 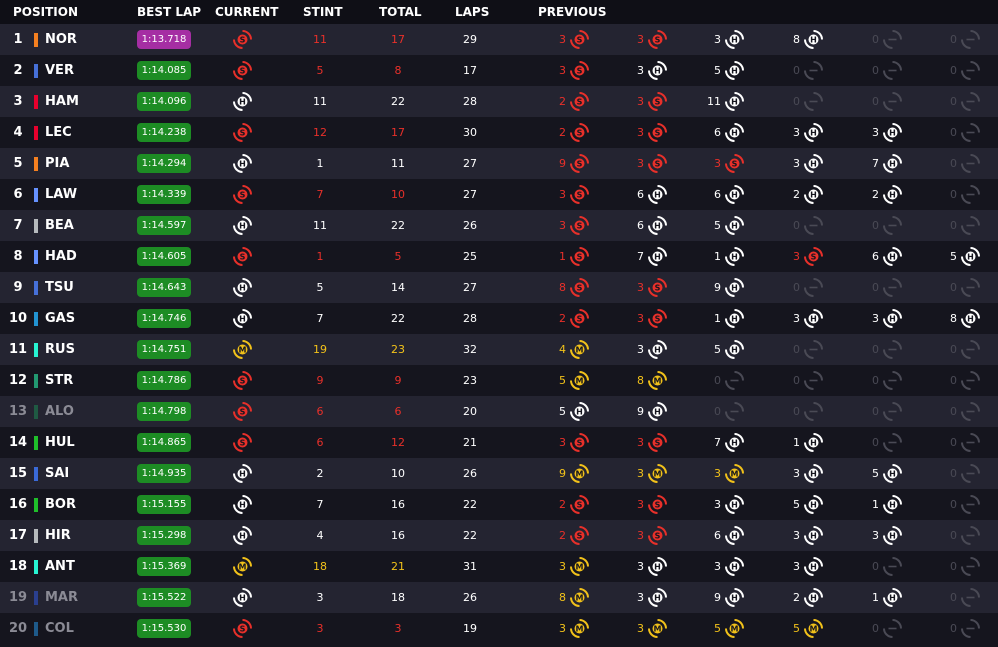 I want to click on table-row: 7 BEA 1:14.597 H 11 22 26 3 S 6 H 5 H 0 0 0, so click(x=499, y=225).